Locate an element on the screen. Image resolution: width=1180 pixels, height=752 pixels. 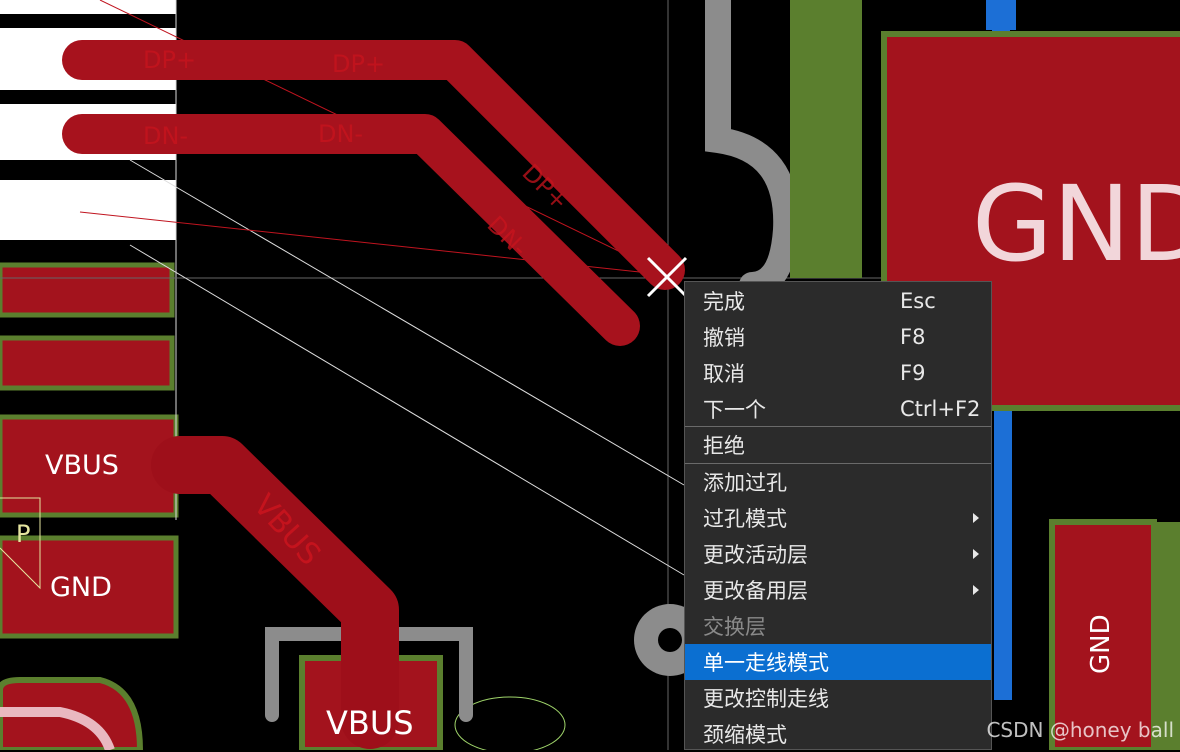
menu-item-next: 下一个 Ctrl+F2 is located at coordinates (838, 409).